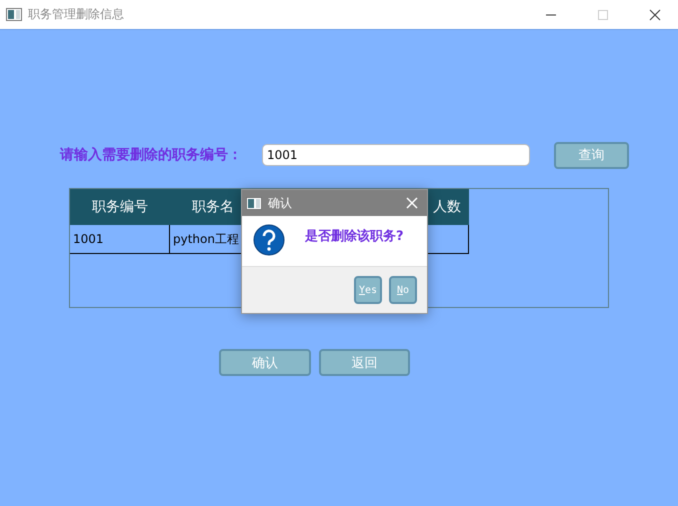 This screenshot has height=506, width=678. What do you see at coordinates (364, 362) in the screenshot?
I see `back-button: 返回` at bounding box center [364, 362].